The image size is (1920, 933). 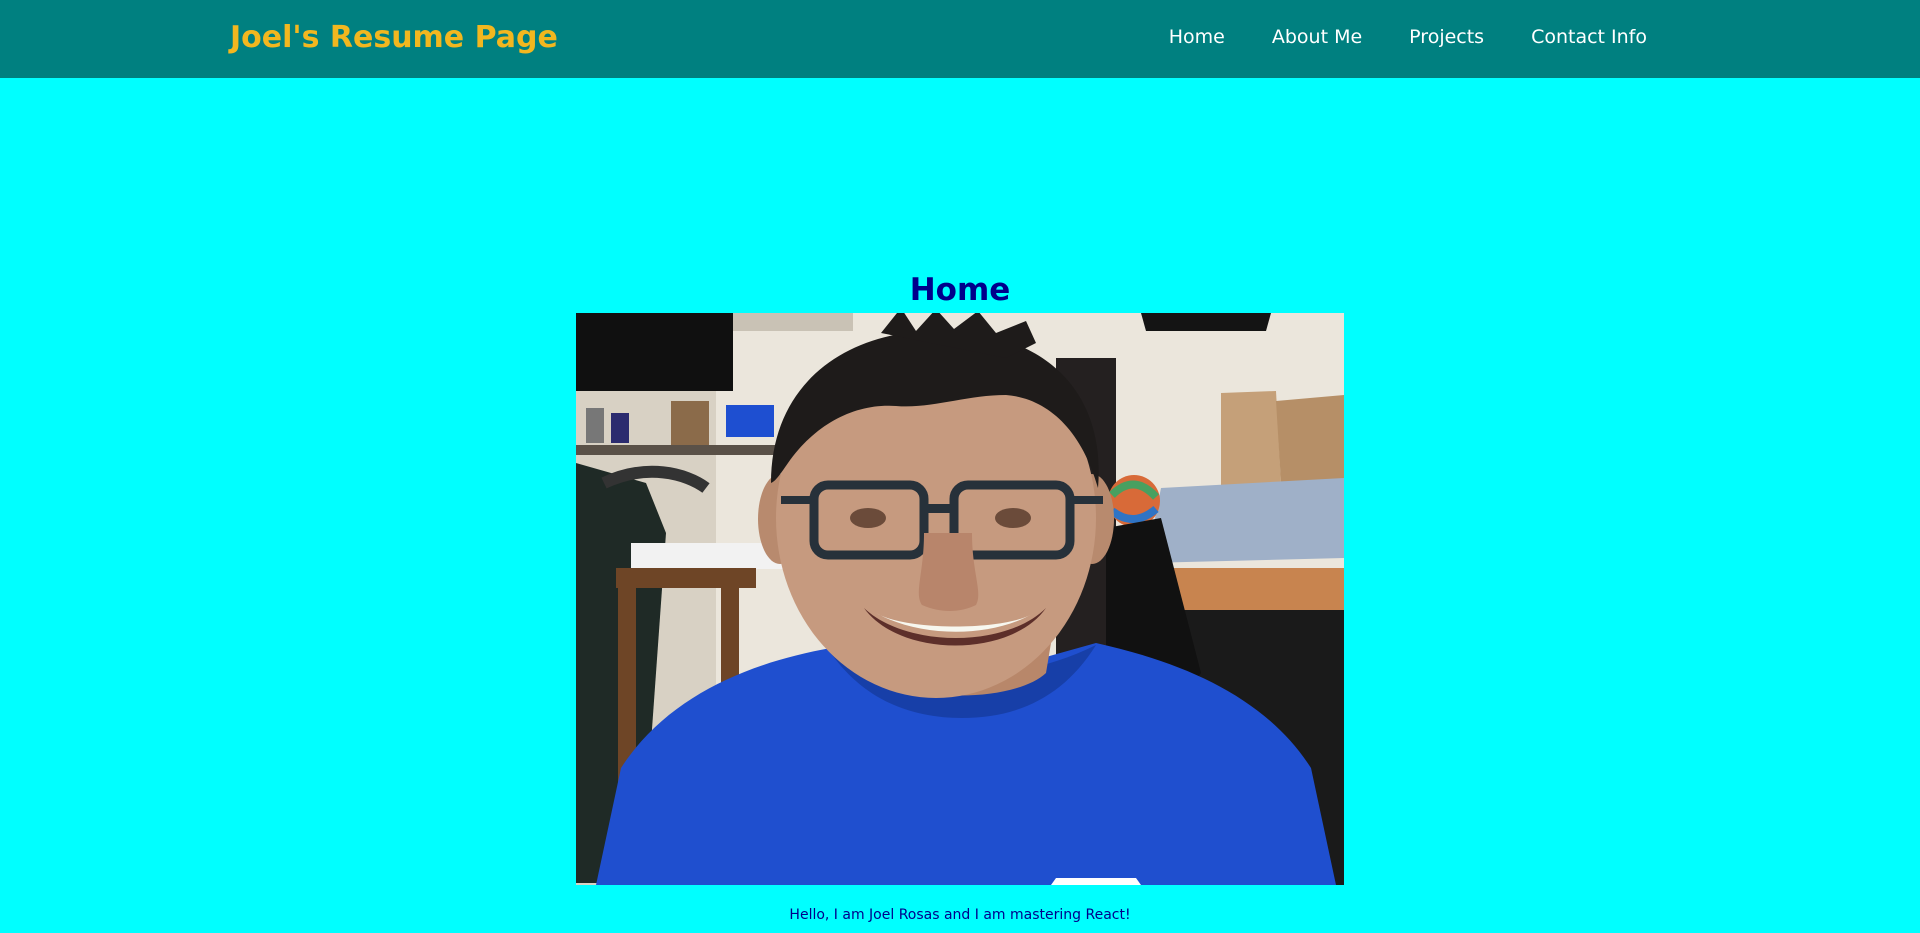 What do you see at coordinates (1317, 37) in the screenshot?
I see `nav-link-about-me: About Me` at bounding box center [1317, 37].